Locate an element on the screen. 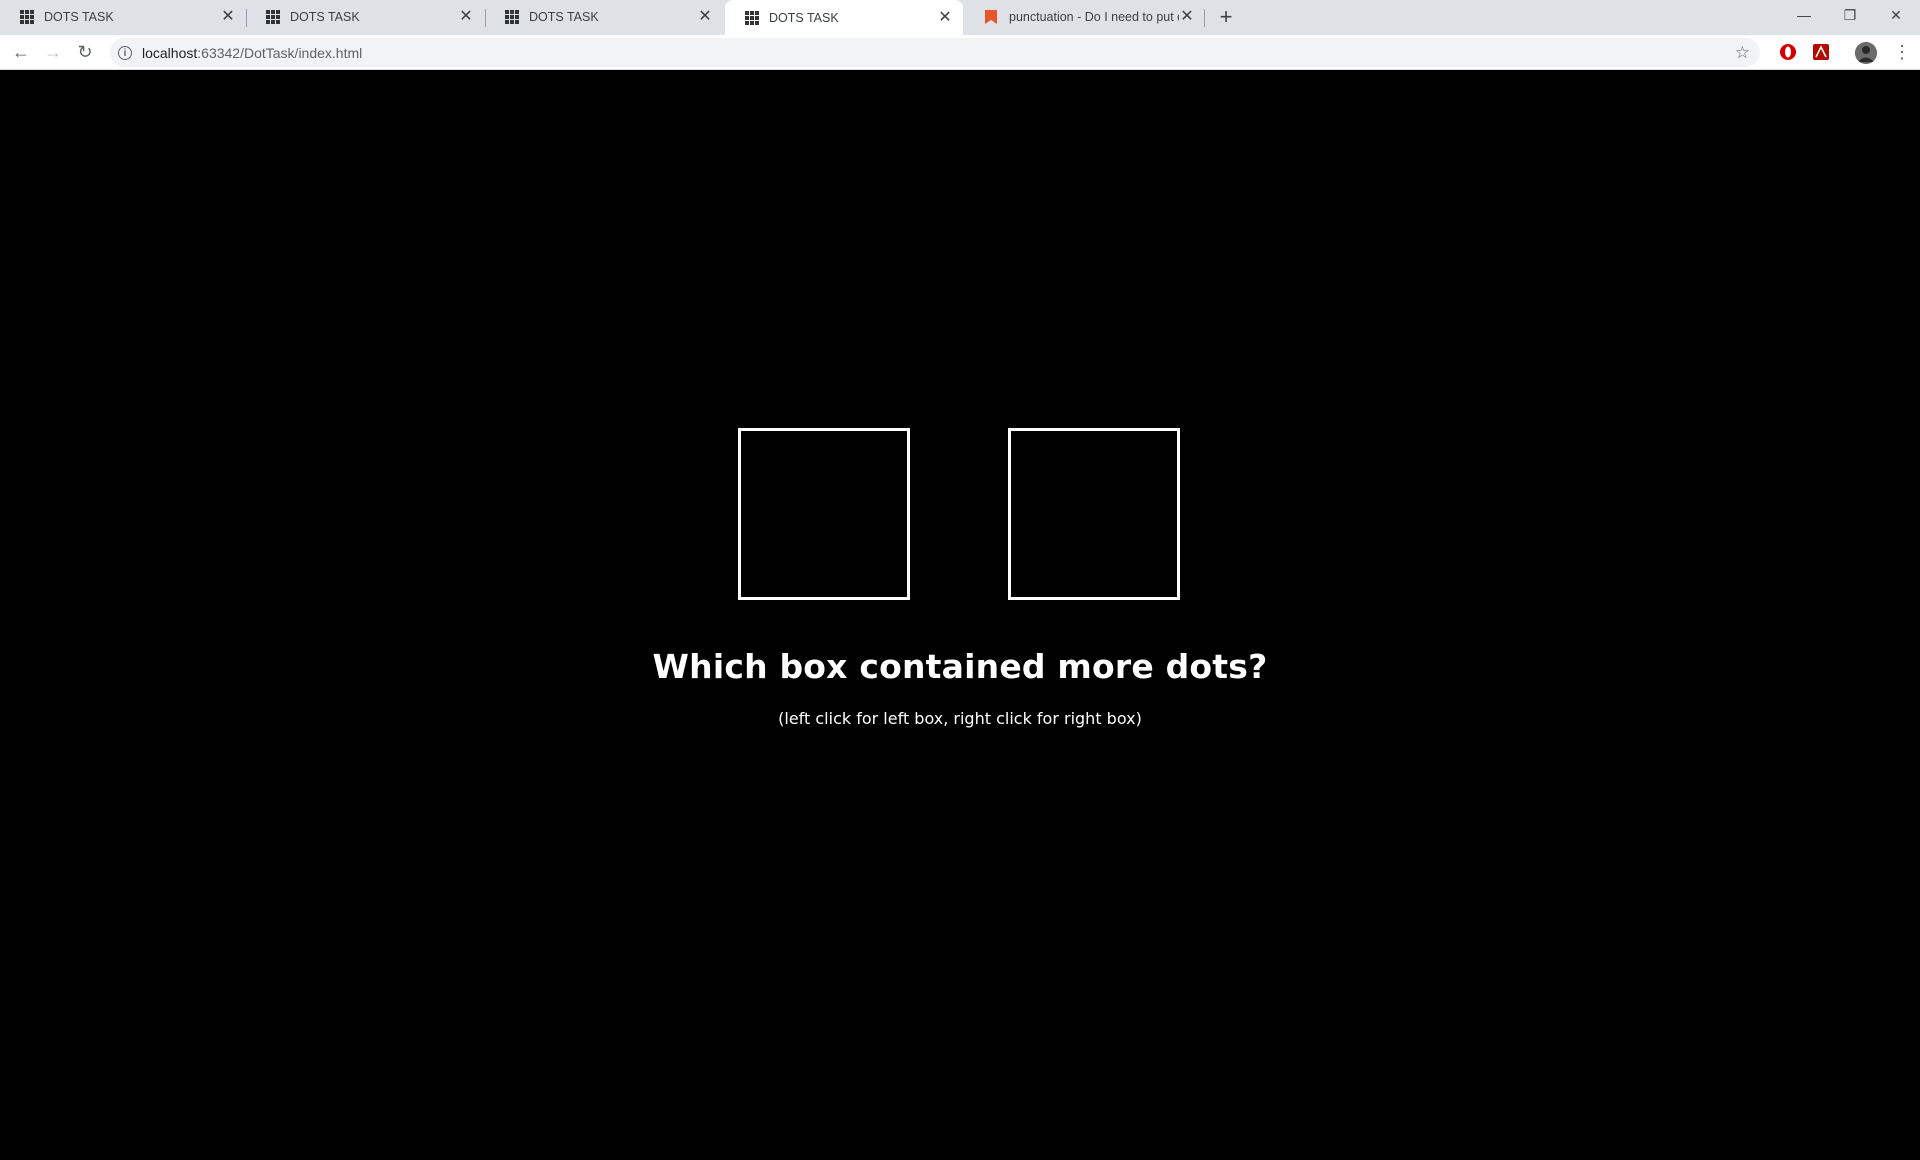 This screenshot has width=1920, height=1160. right-box is located at coordinates (1094, 514).